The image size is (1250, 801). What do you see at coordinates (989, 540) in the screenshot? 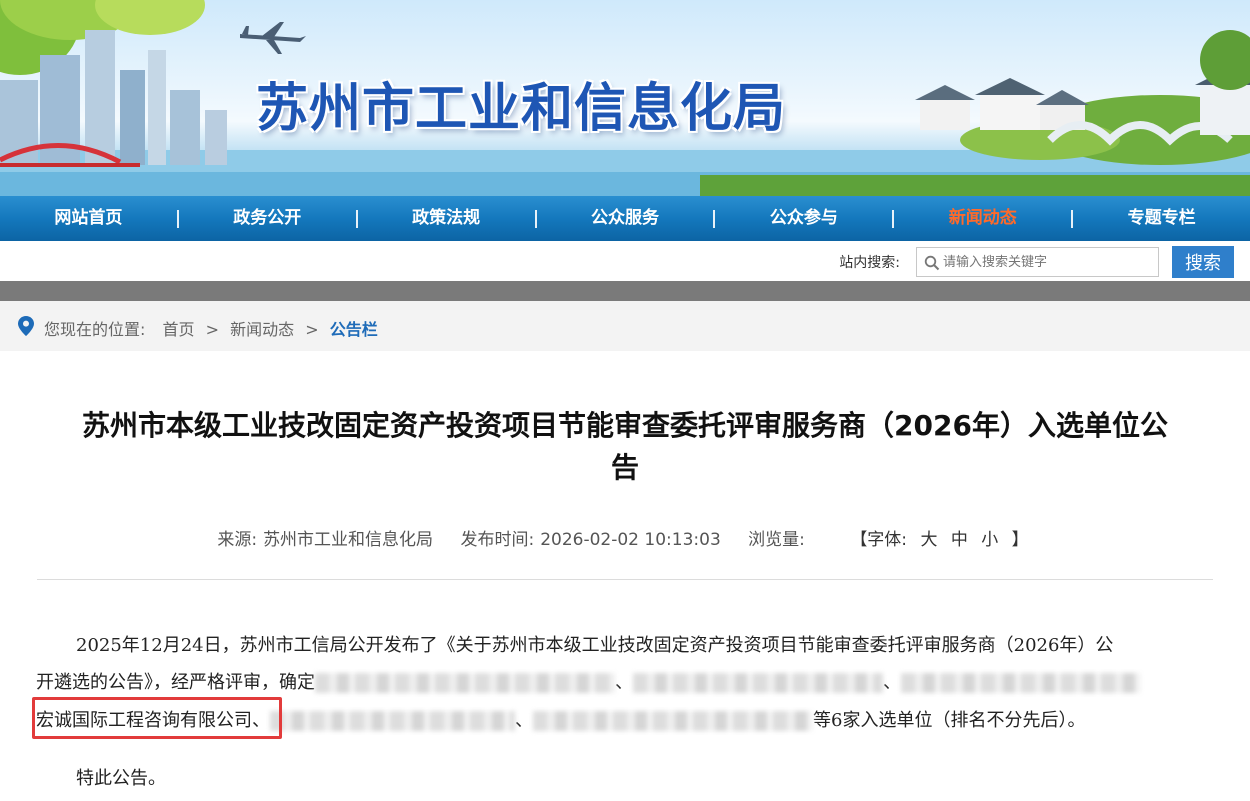
I see `font-size-small: 小` at bounding box center [989, 540].